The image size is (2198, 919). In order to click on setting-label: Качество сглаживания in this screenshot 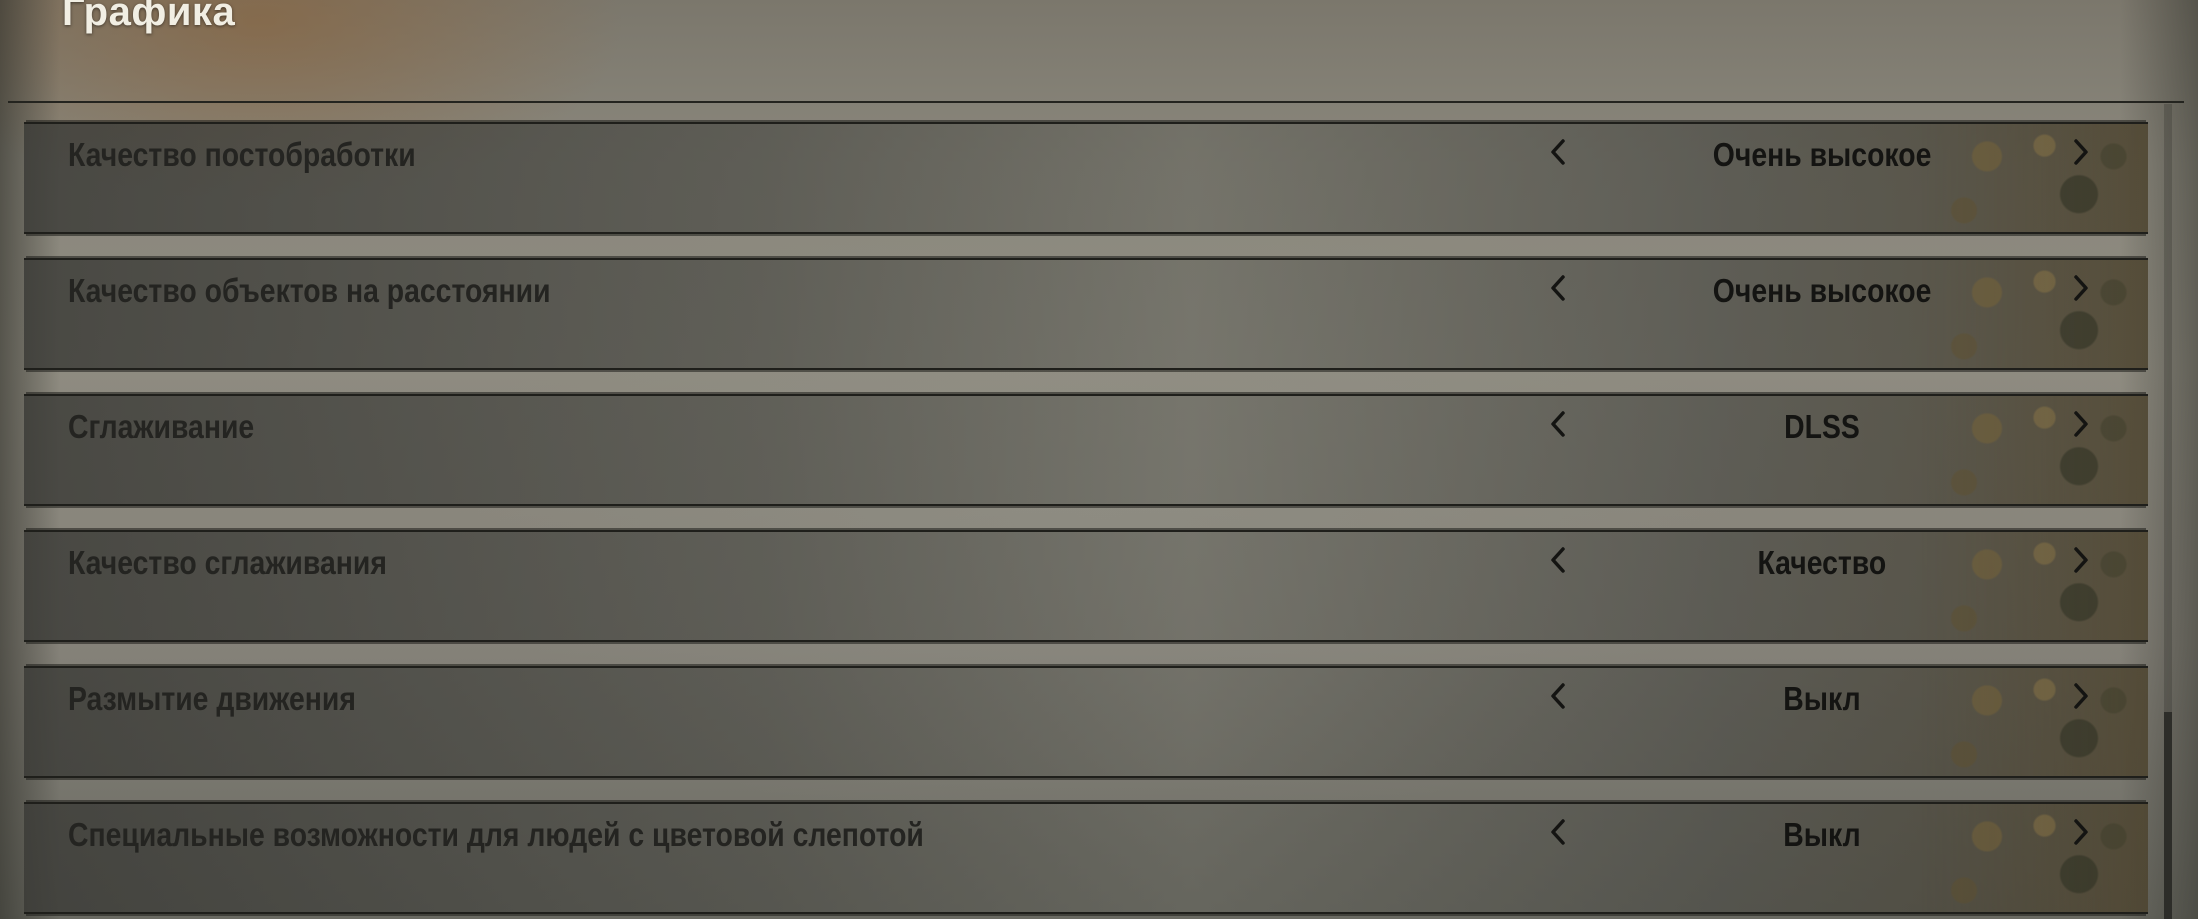, I will do `click(227, 562)`.